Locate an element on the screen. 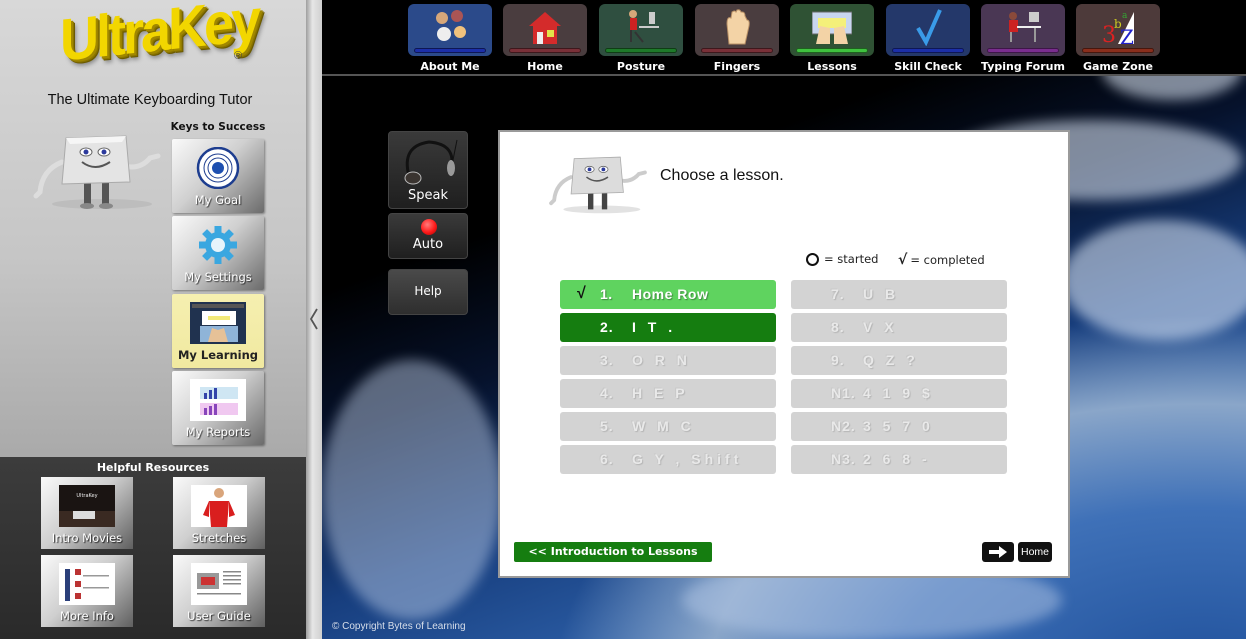 The width and height of the screenshot is (1246, 639). more-info-label: More Info is located at coordinates (87, 616).